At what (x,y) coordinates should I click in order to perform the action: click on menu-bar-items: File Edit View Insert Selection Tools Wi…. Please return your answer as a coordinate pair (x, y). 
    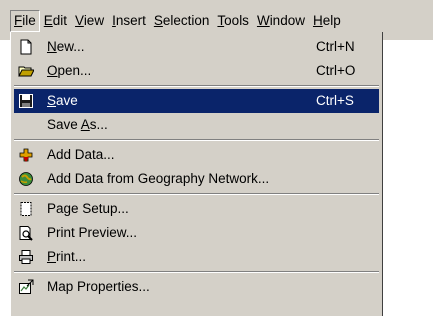
    Looking at the image, I should click on (177, 21).